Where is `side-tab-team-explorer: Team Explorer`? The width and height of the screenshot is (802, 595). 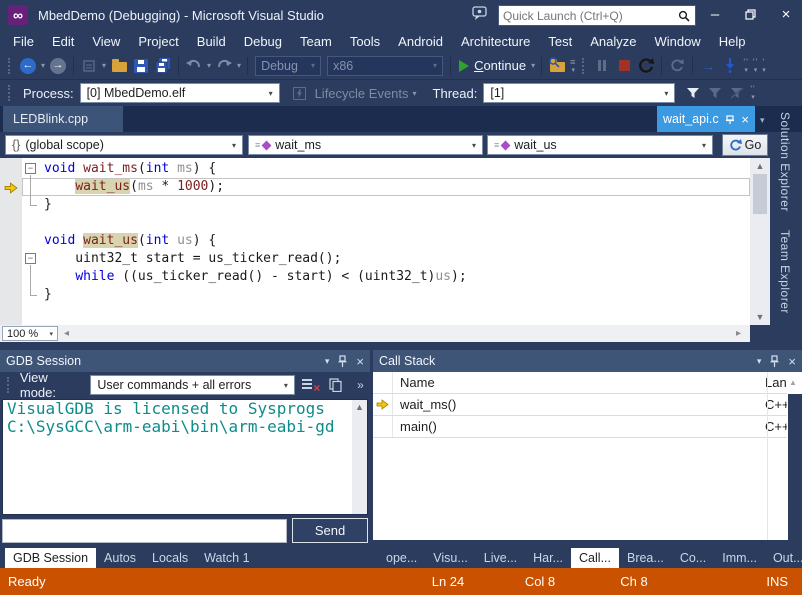
side-tab-team-explorer: Team Explorer is located at coordinates (785, 272).